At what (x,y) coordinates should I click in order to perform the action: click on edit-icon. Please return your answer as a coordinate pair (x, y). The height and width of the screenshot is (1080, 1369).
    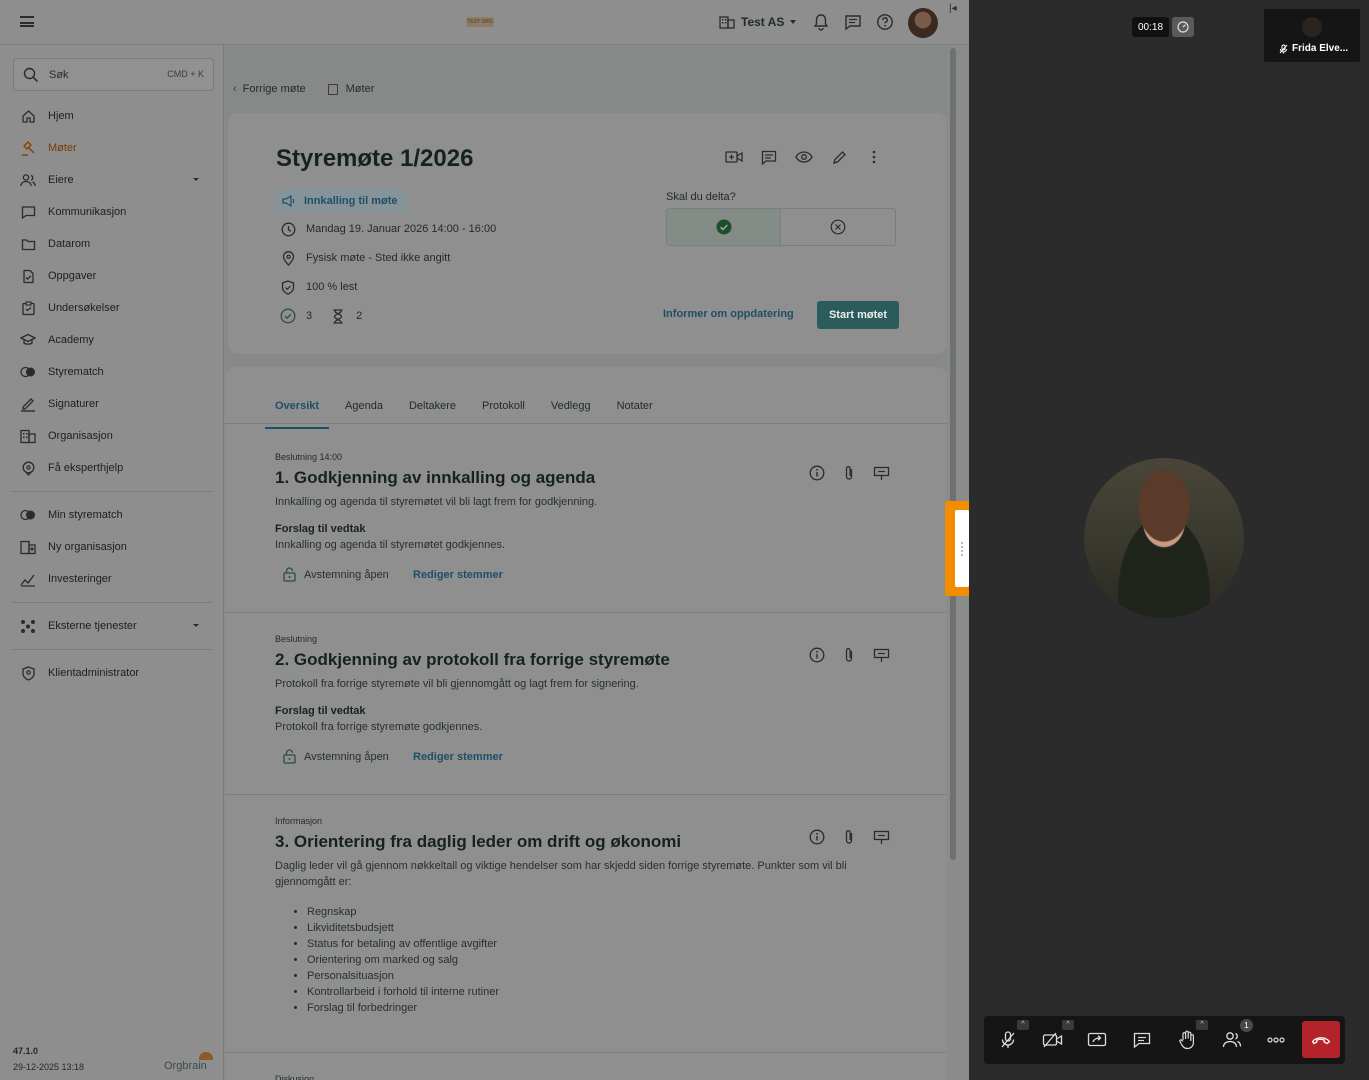
    Looking at the image, I should click on (839, 157).